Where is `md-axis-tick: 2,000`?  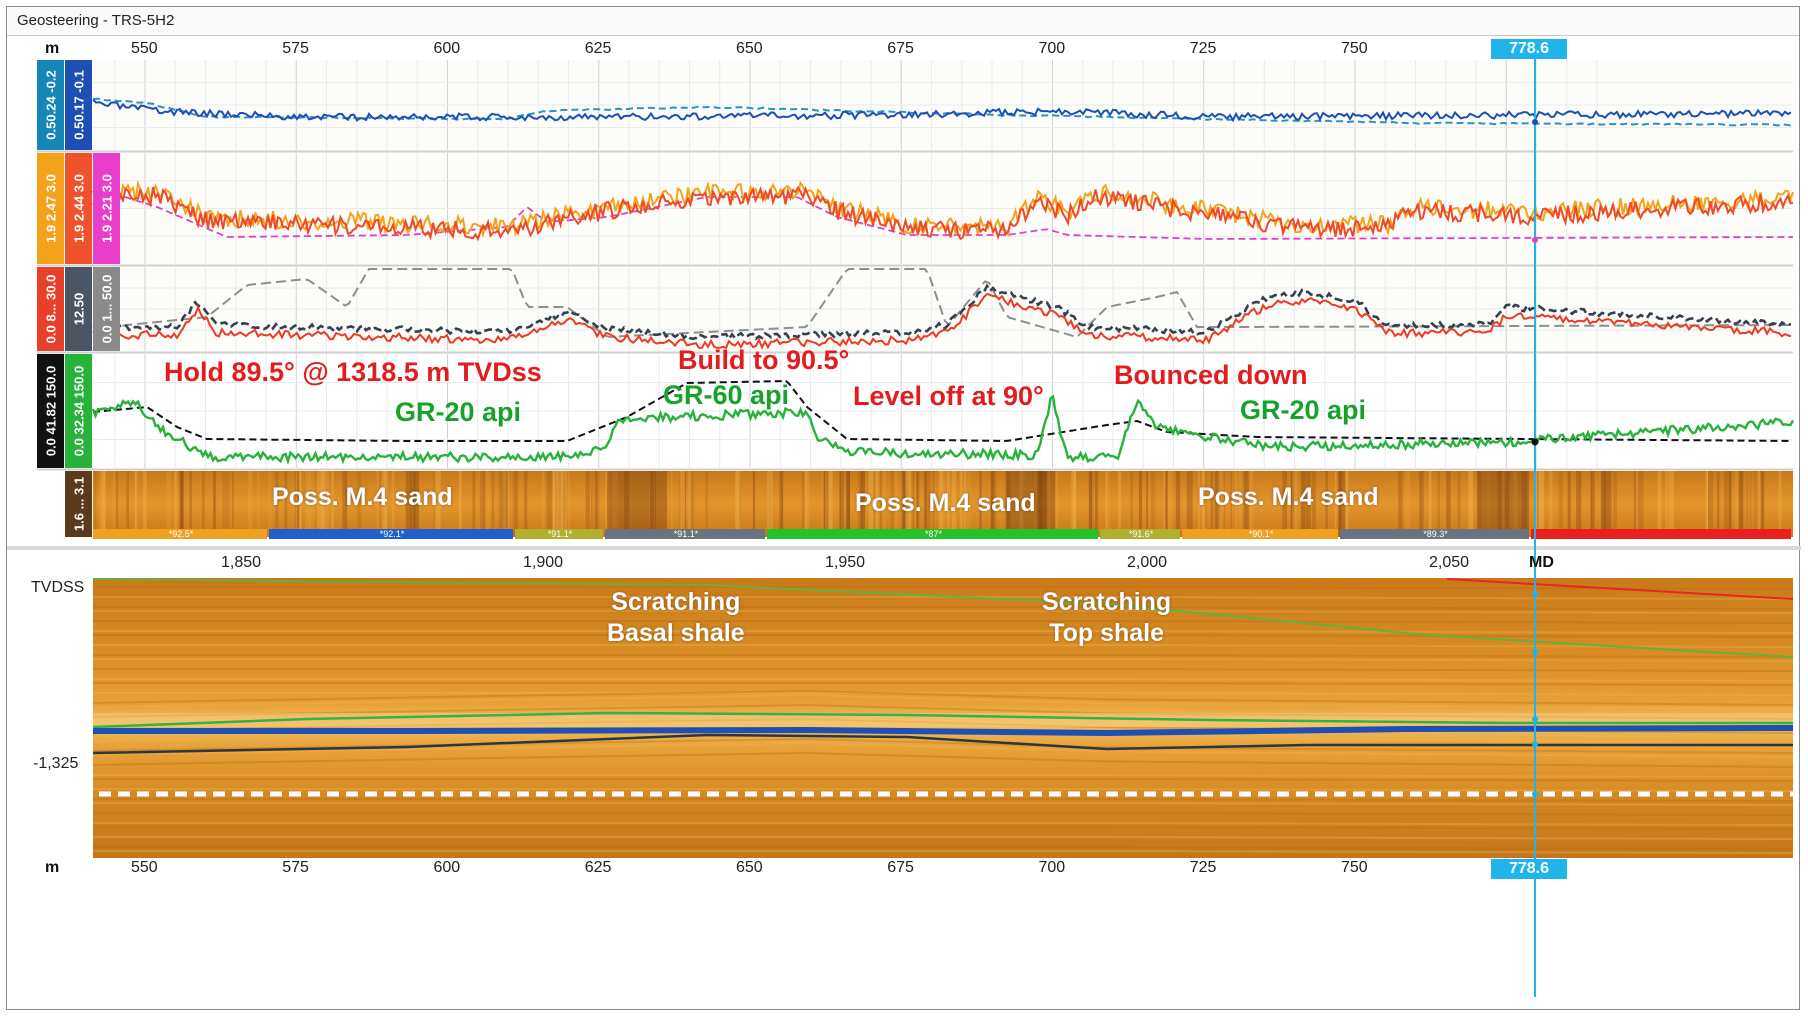
md-axis-tick: 2,000 is located at coordinates (1147, 562).